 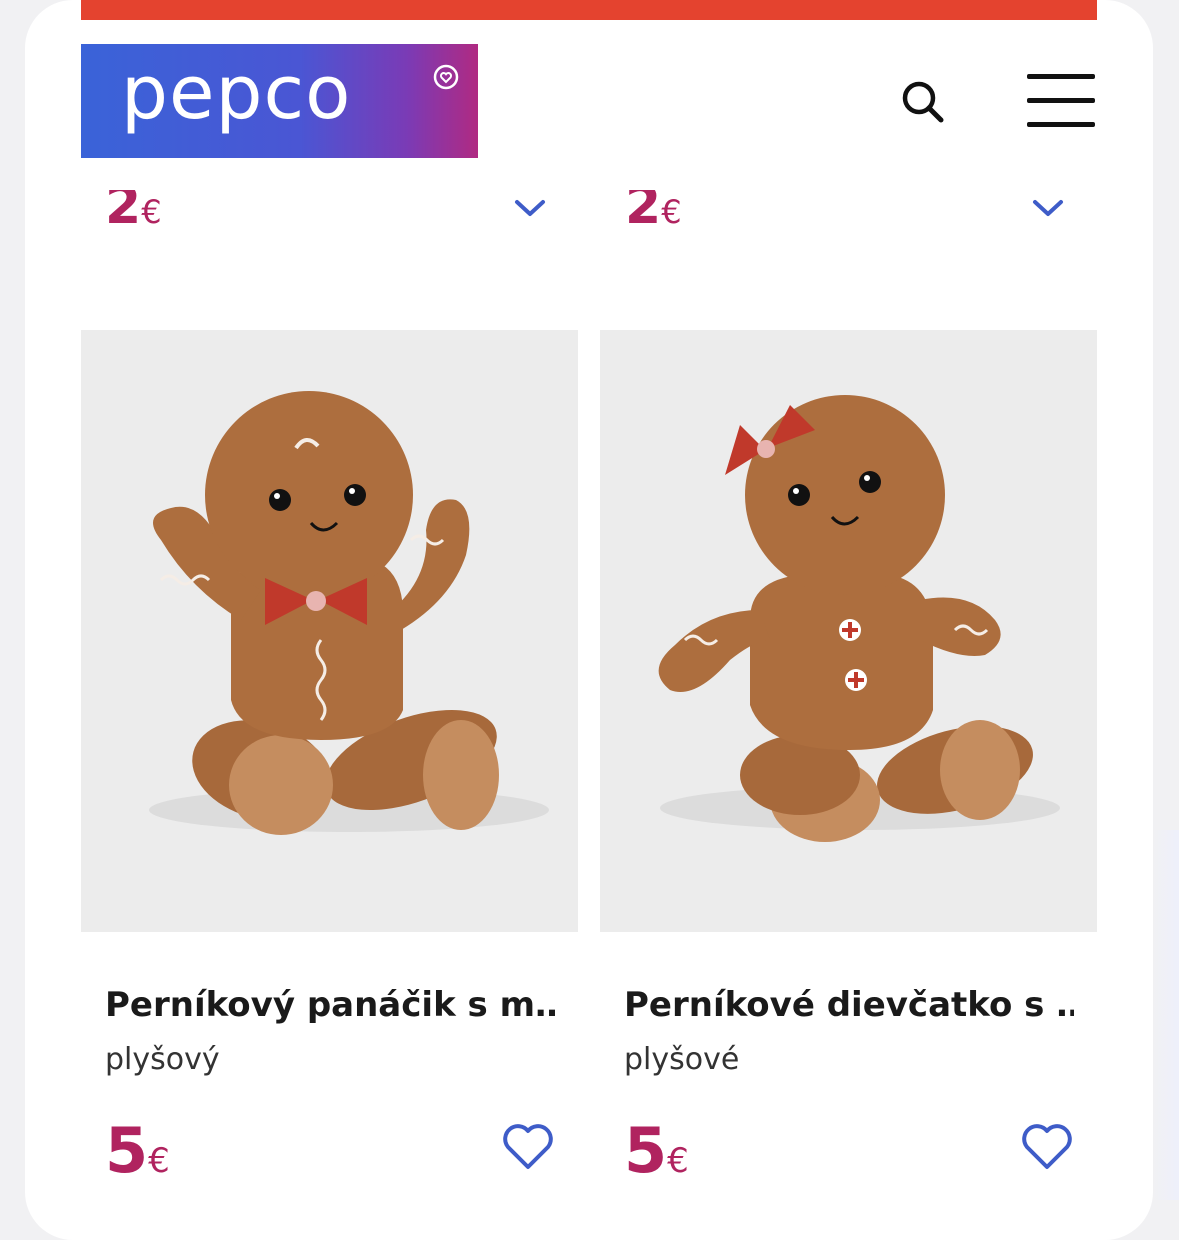 I want to click on edge-shadow, so click(x=1166, y=1015).